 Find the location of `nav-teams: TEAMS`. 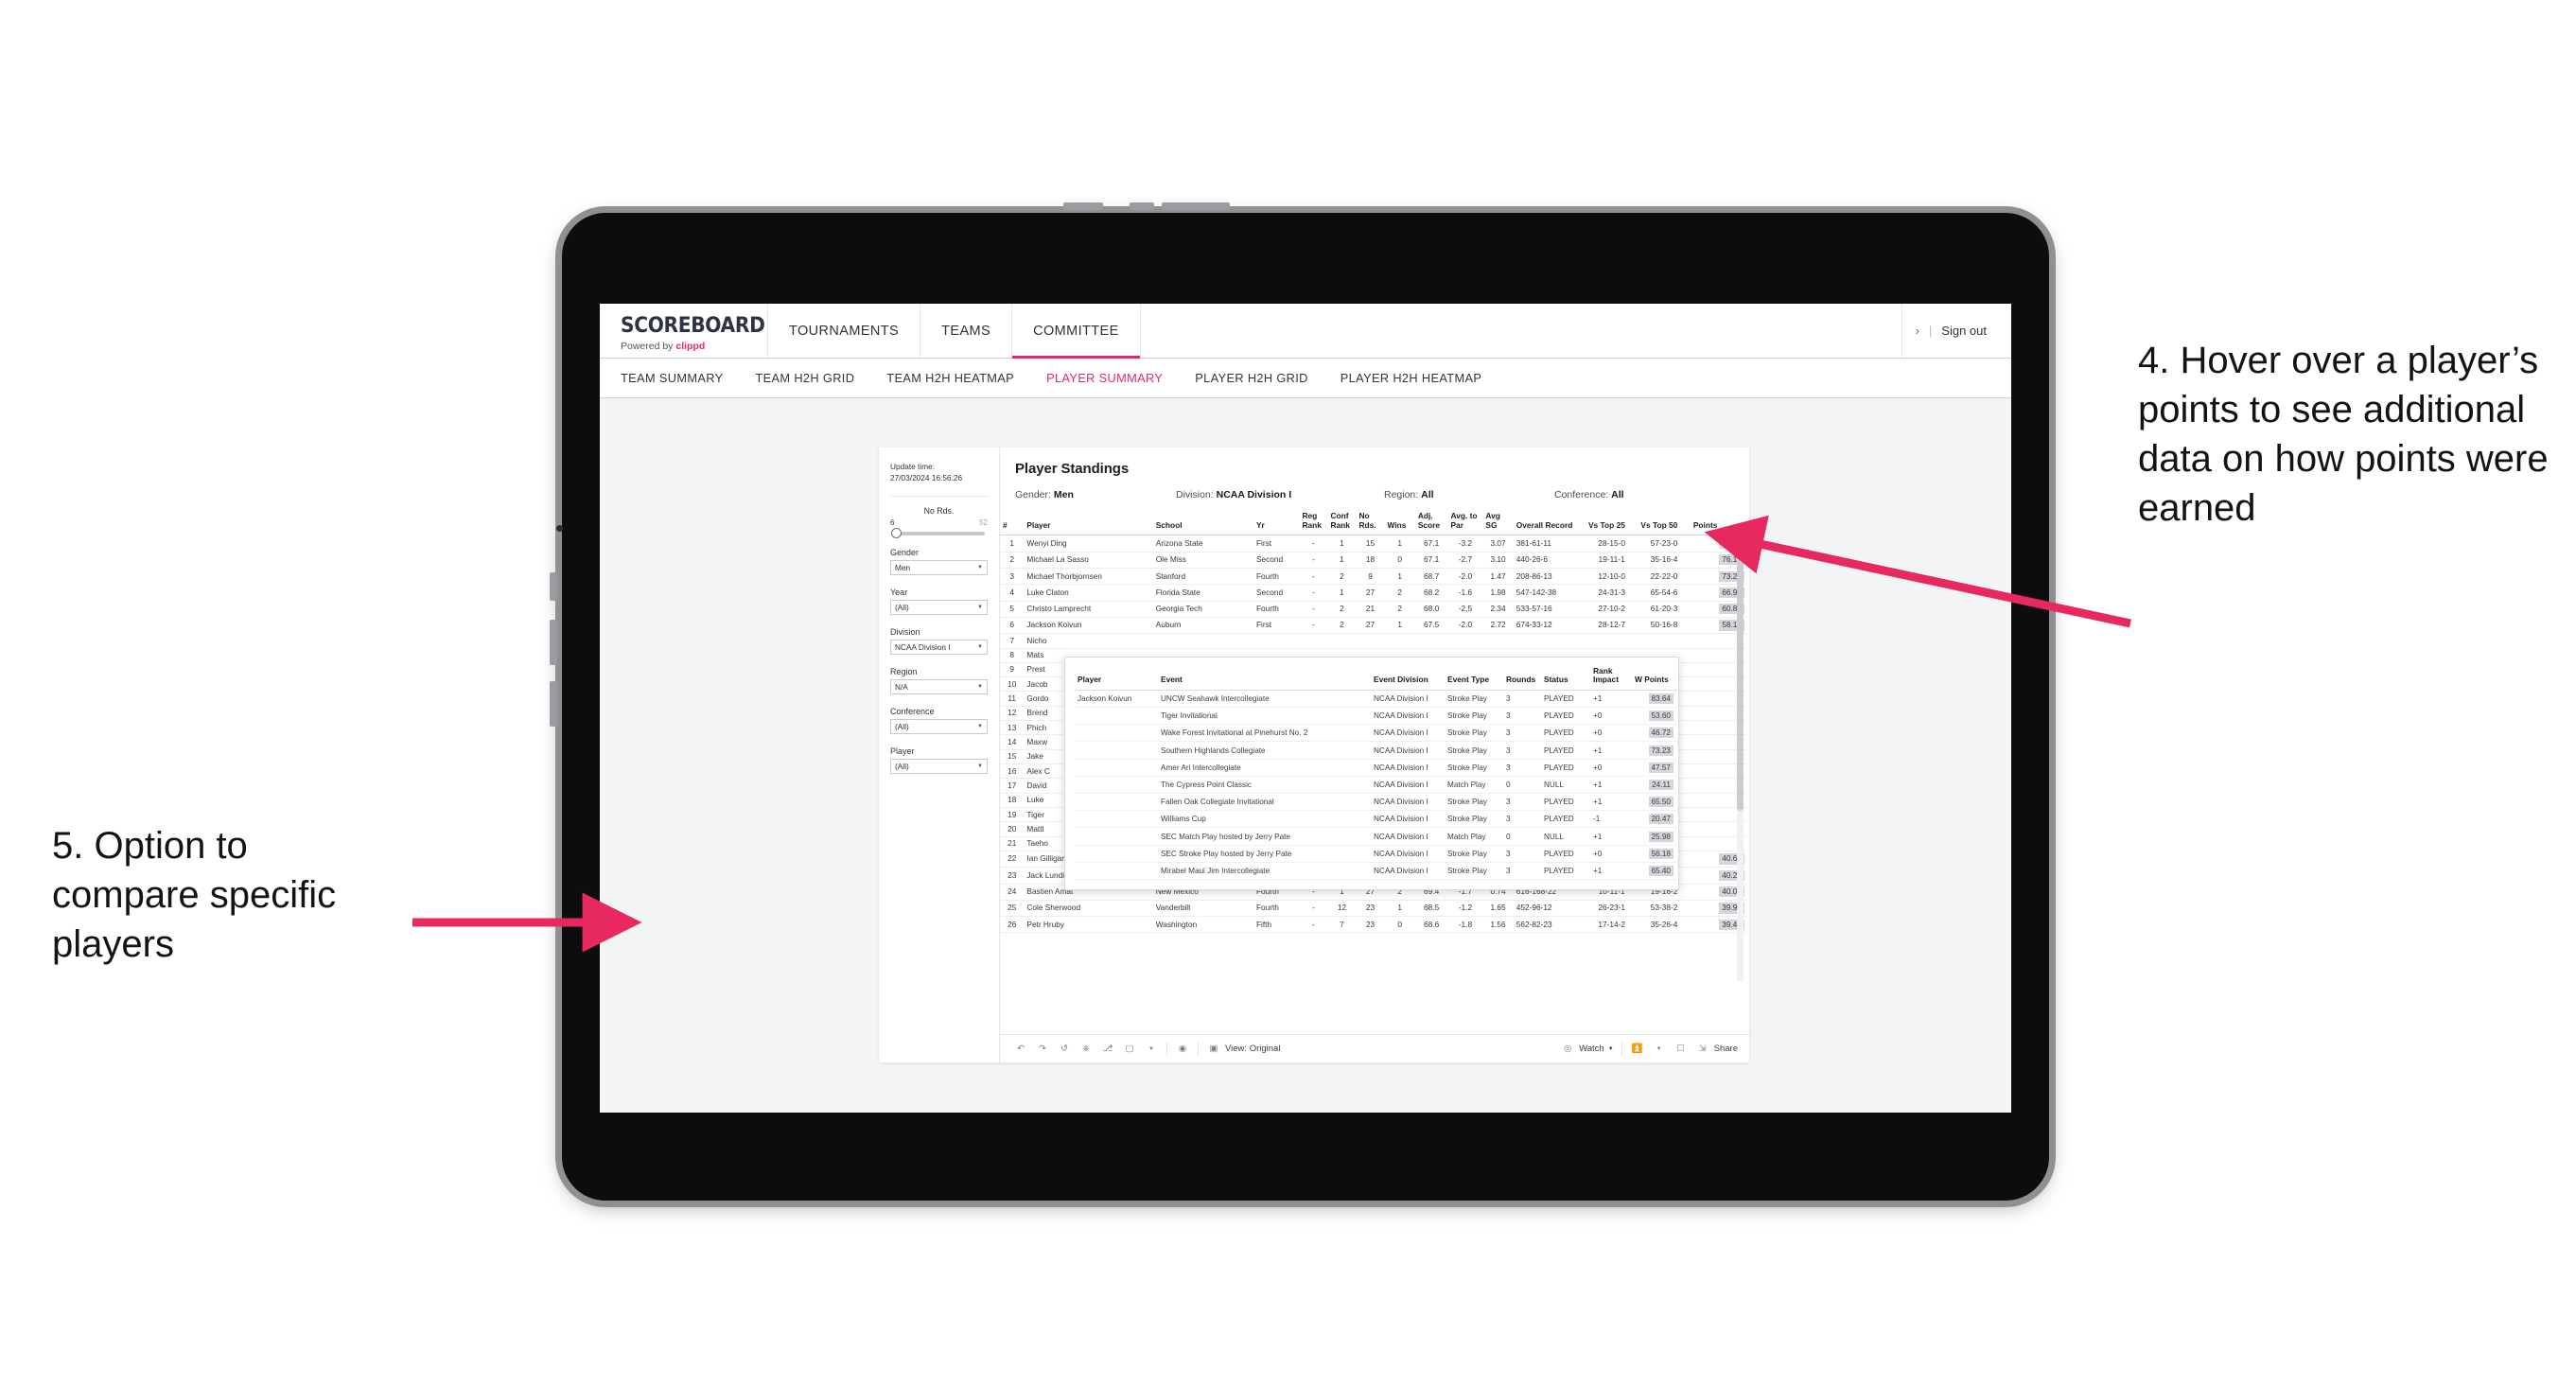

nav-teams: TEAMS is located at coordinates (967, 331).